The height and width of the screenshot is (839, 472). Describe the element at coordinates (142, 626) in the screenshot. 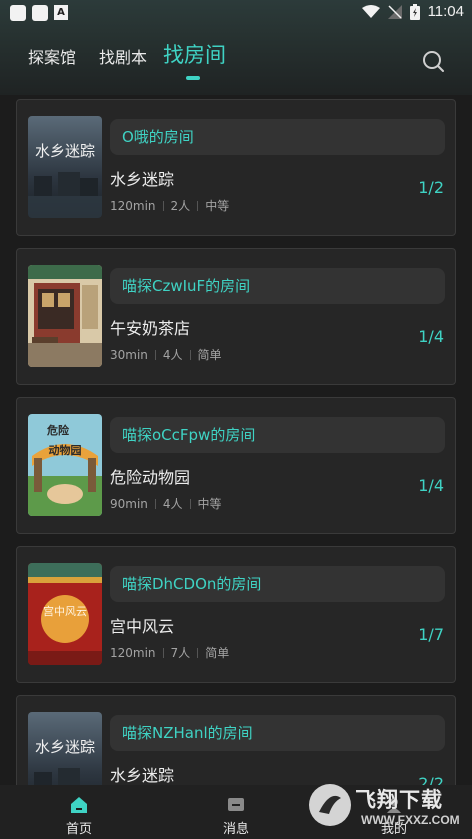

I see `script-title: 宫中风云` at that location.